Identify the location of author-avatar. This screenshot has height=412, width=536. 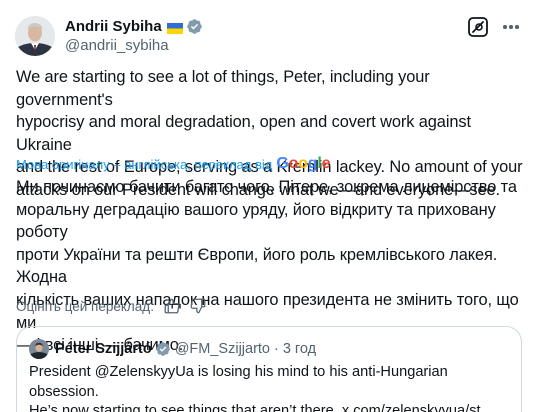
(35, 36).